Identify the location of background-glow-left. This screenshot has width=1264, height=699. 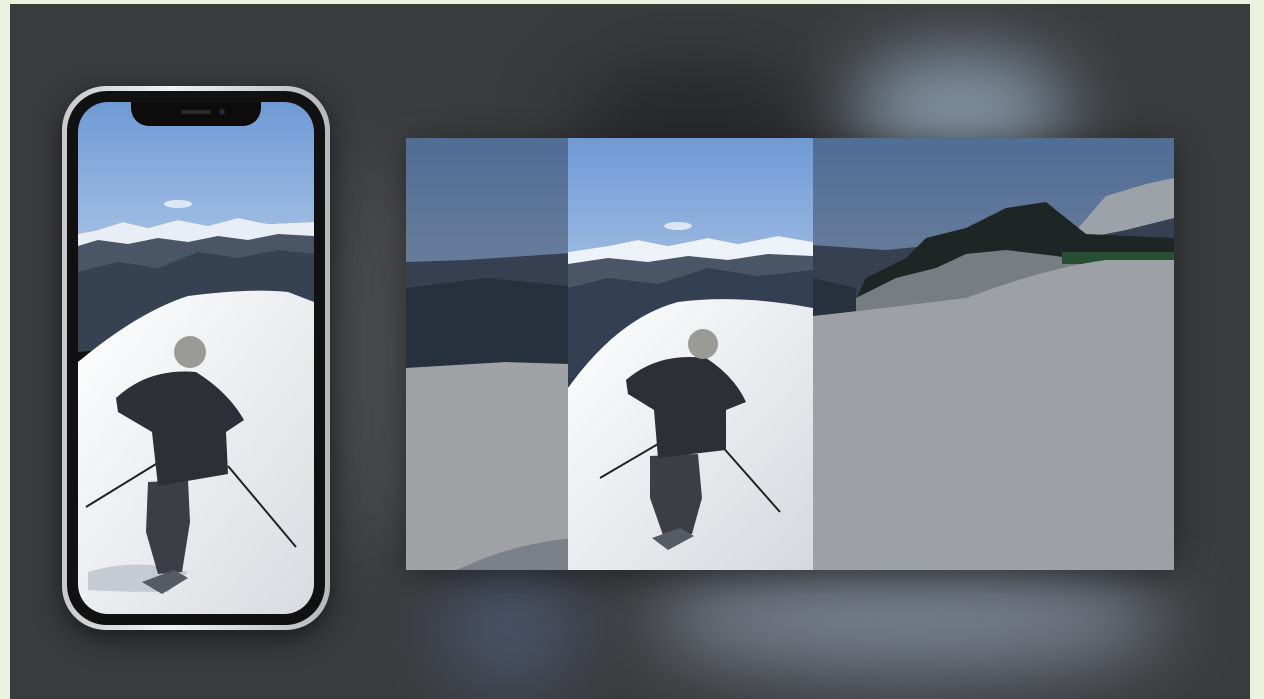
(510, 629).